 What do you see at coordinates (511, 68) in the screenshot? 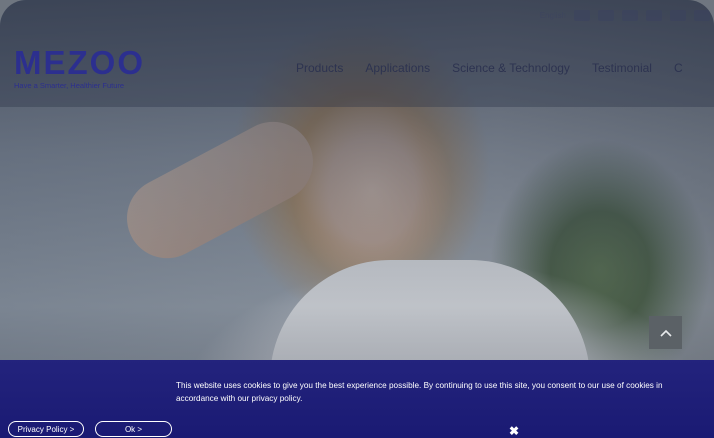
I see `nav-item-science-technology: Science & Technology` at bounding box center [511, 68].